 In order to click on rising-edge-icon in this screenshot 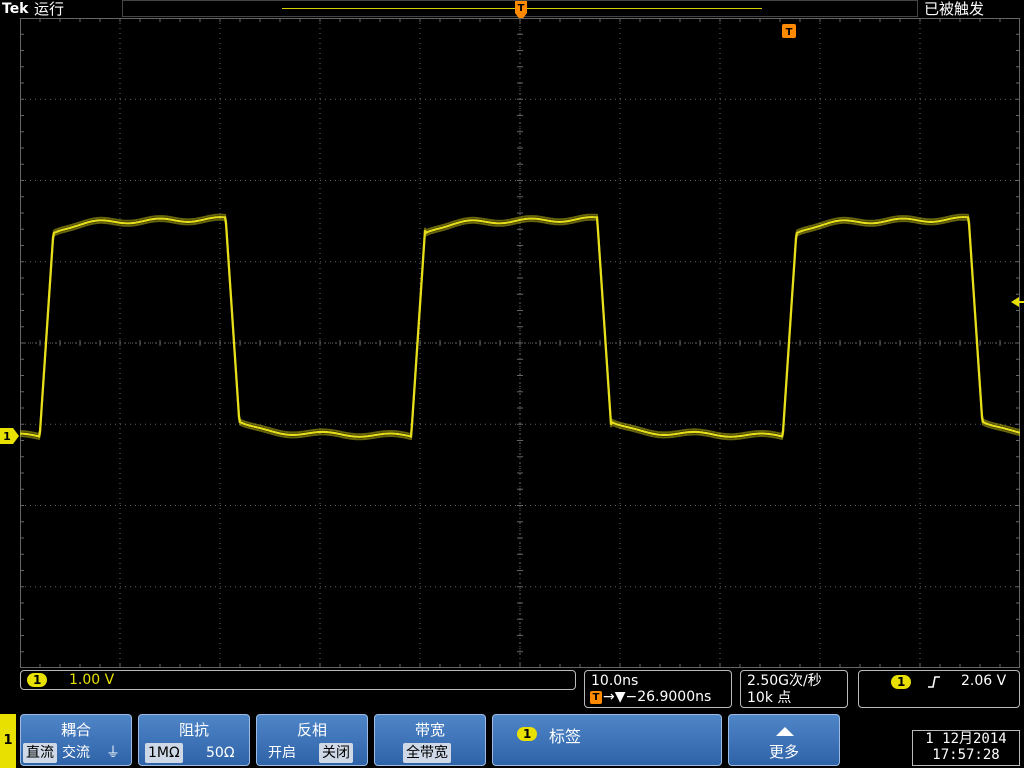, I will do `click(934, 682)`.